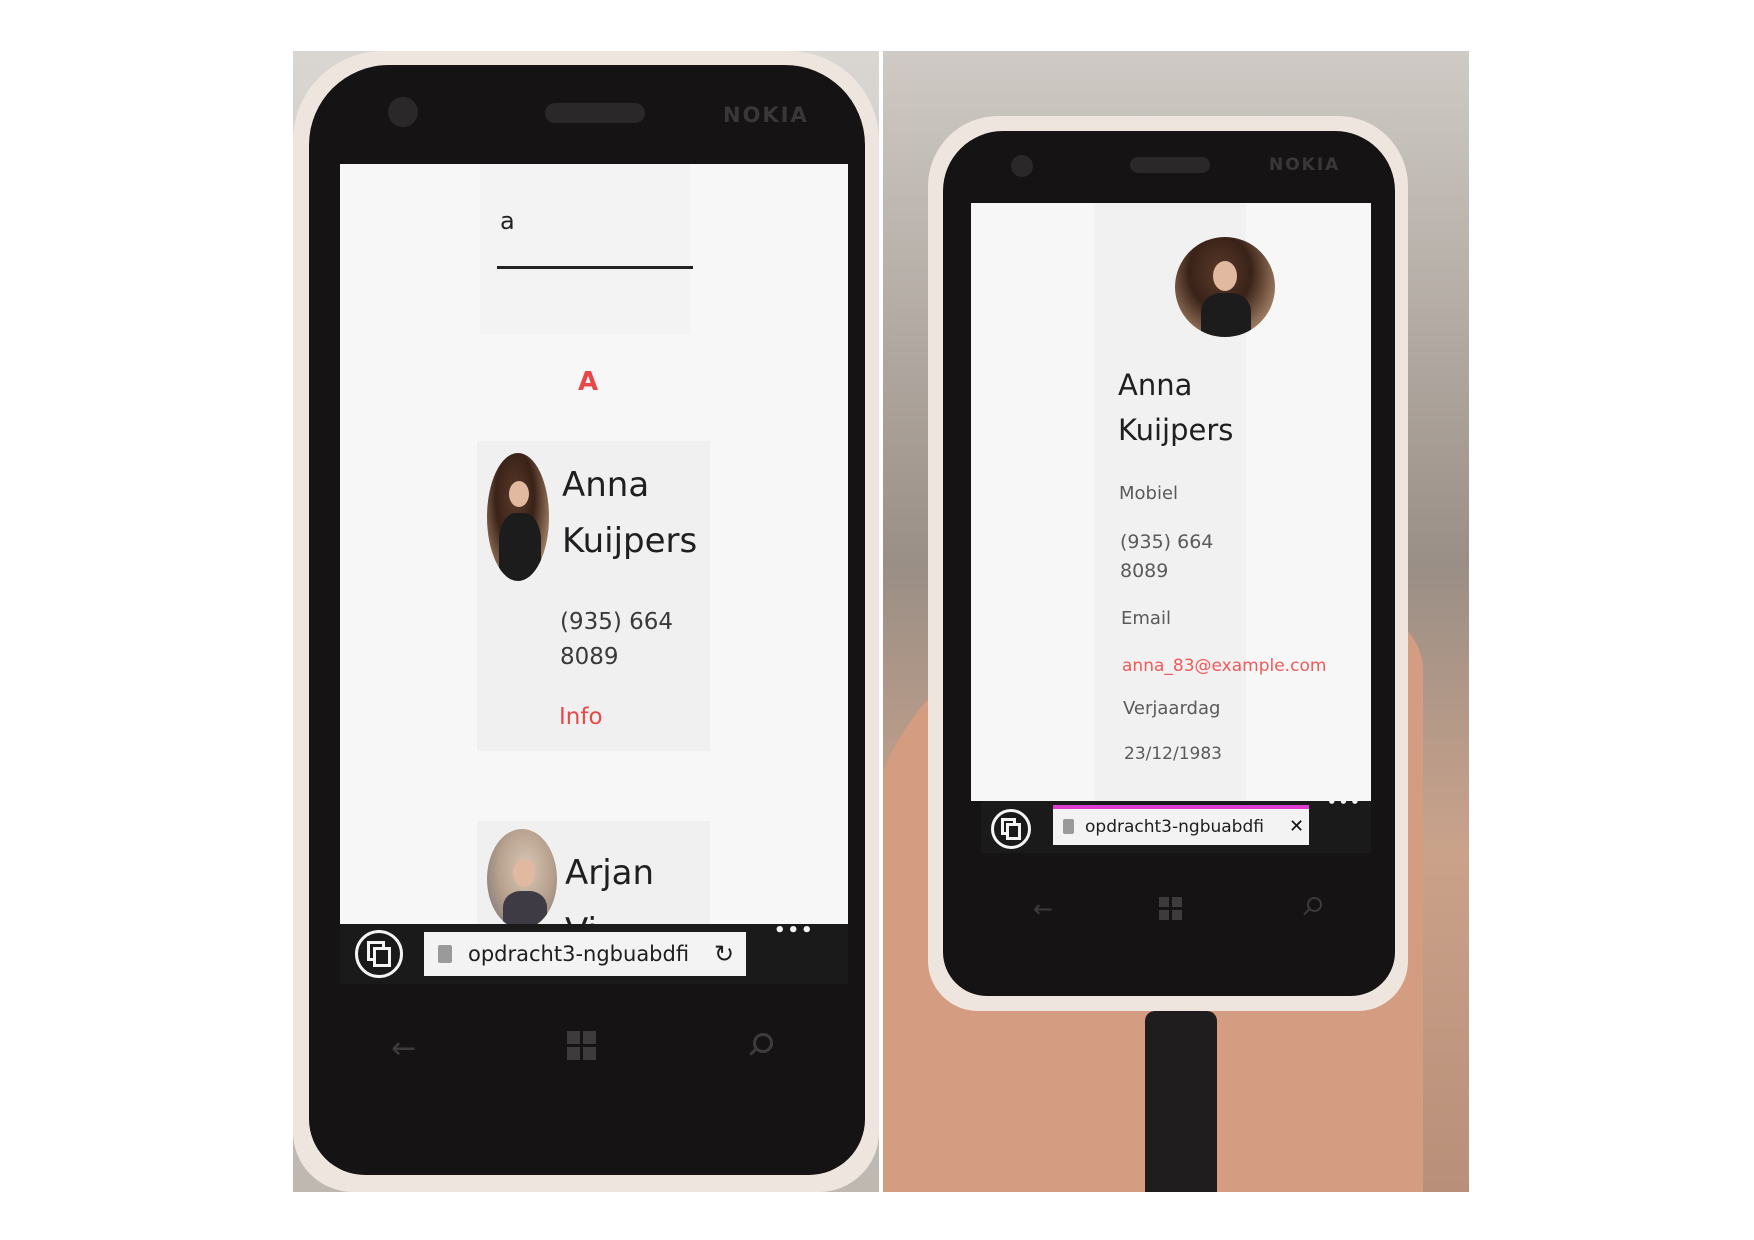  Describe the element at coordinates (588, 382) in the screenshot. I see `section-letter: A` at that location.